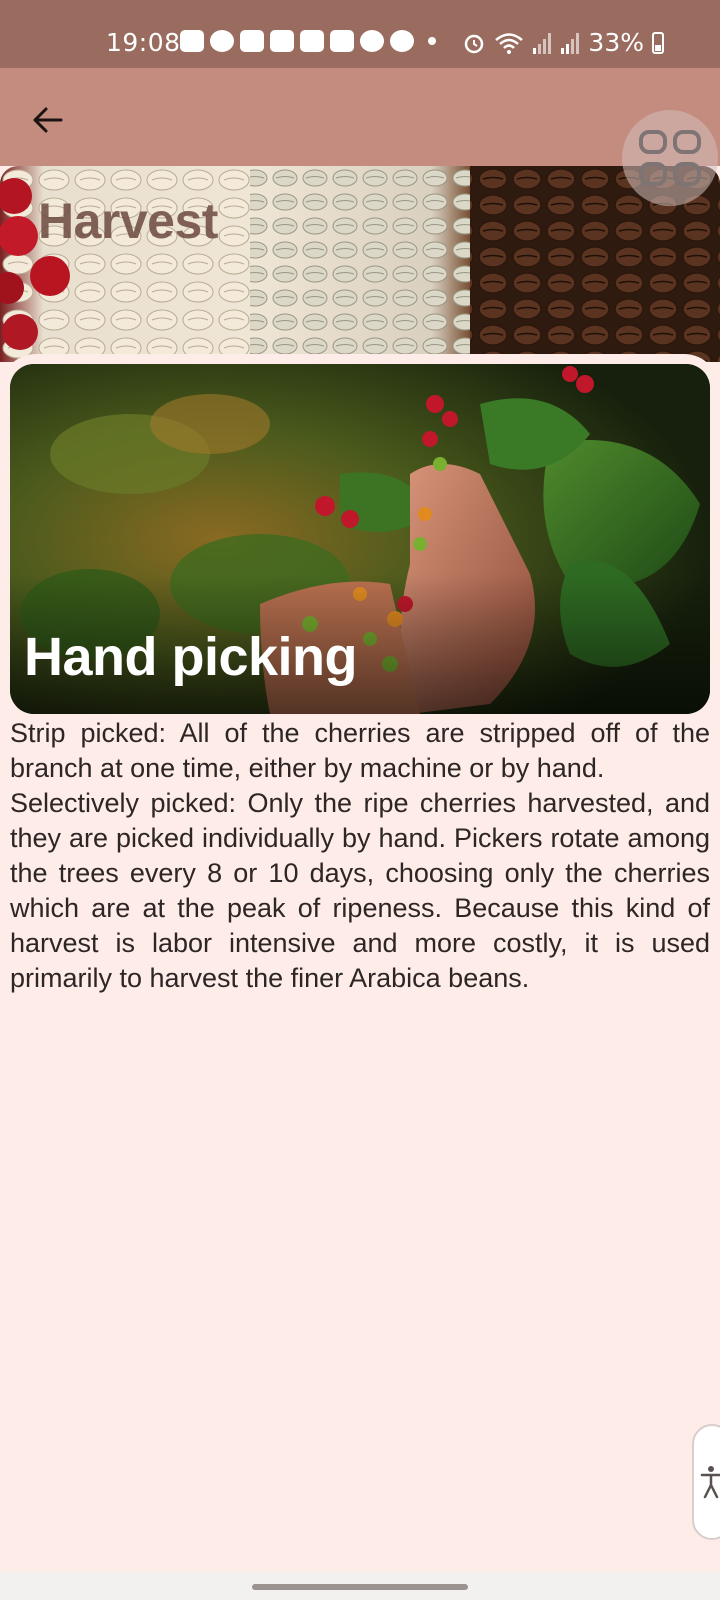  I want to click on status-time: 19:08, so click(143, 42).